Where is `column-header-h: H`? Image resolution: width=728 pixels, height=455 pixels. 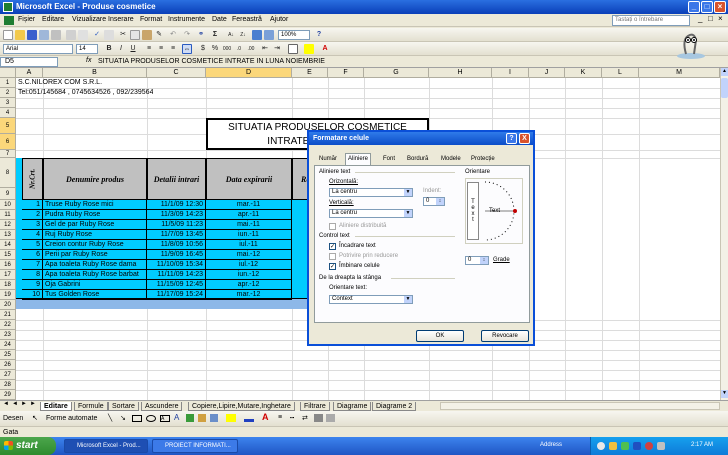 column-header-h: H is located at coordinates (460, 73).